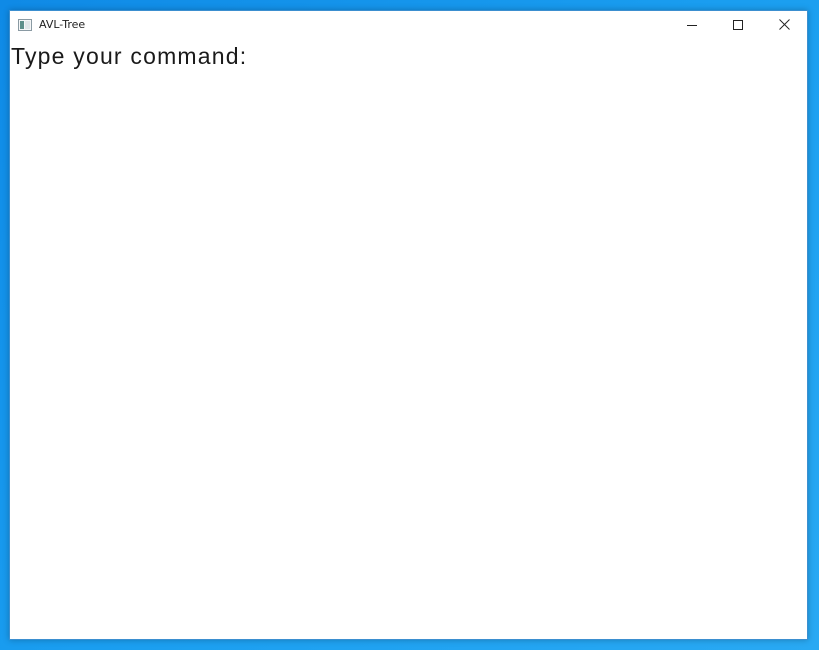 The width and height of the screenshot is (819, 650). I want to click on minimize-button, so click(692, 25).